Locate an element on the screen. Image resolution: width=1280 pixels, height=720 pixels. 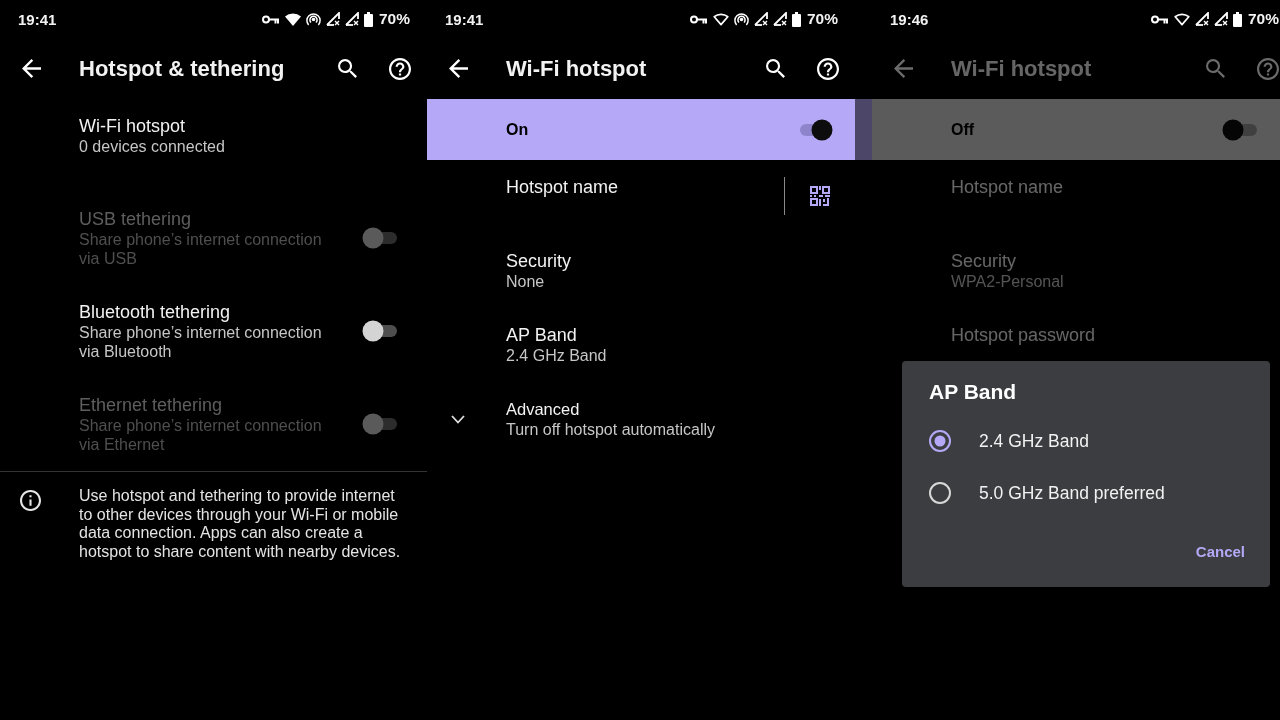
setting-title: Wi-Fi hotspot is located at coordinates (132, 126).